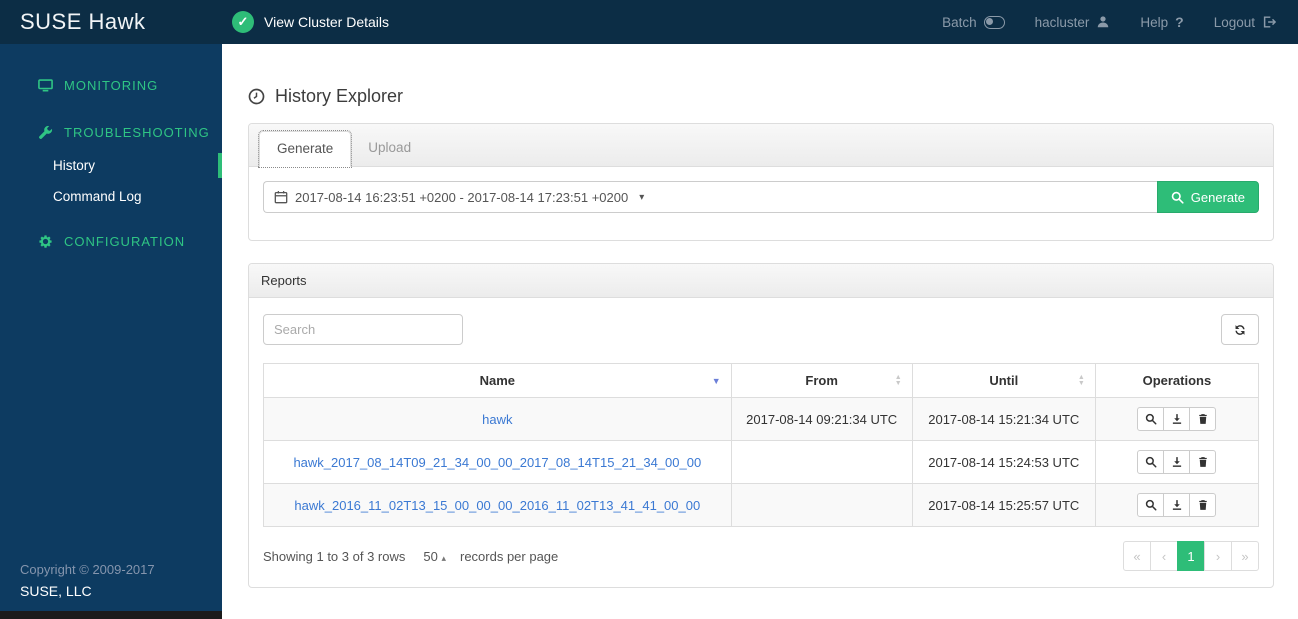 The width and height of the screenshot is (1298, 619). Describe the element at coordinates (994, 22) in the screenshot. I see `batch-toggle-icon` at that location.